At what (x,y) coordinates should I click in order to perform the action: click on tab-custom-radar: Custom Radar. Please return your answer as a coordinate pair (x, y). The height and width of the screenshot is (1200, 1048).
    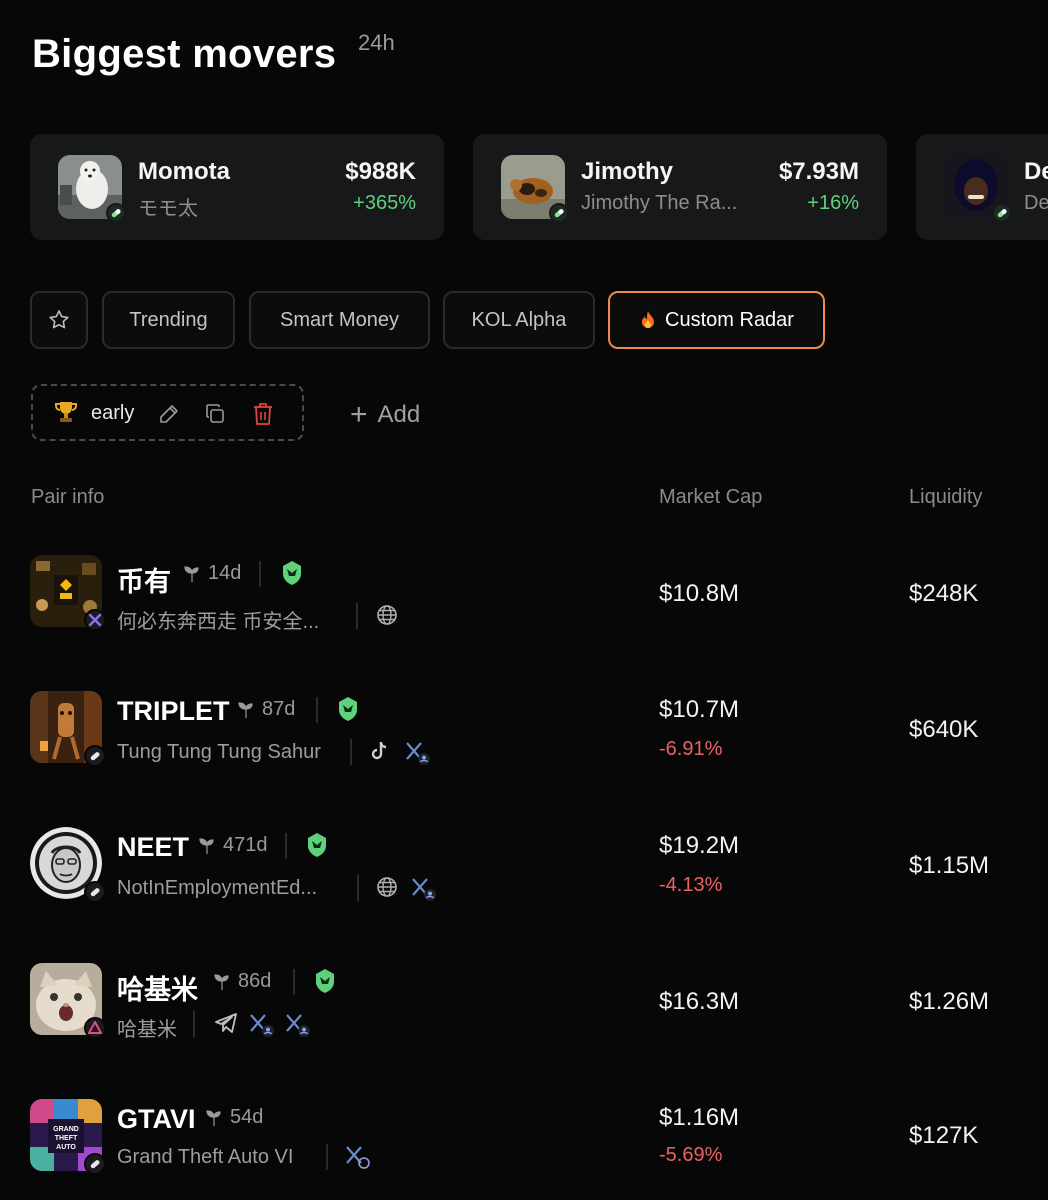
    Looking at the image, I should click on (716, 320).